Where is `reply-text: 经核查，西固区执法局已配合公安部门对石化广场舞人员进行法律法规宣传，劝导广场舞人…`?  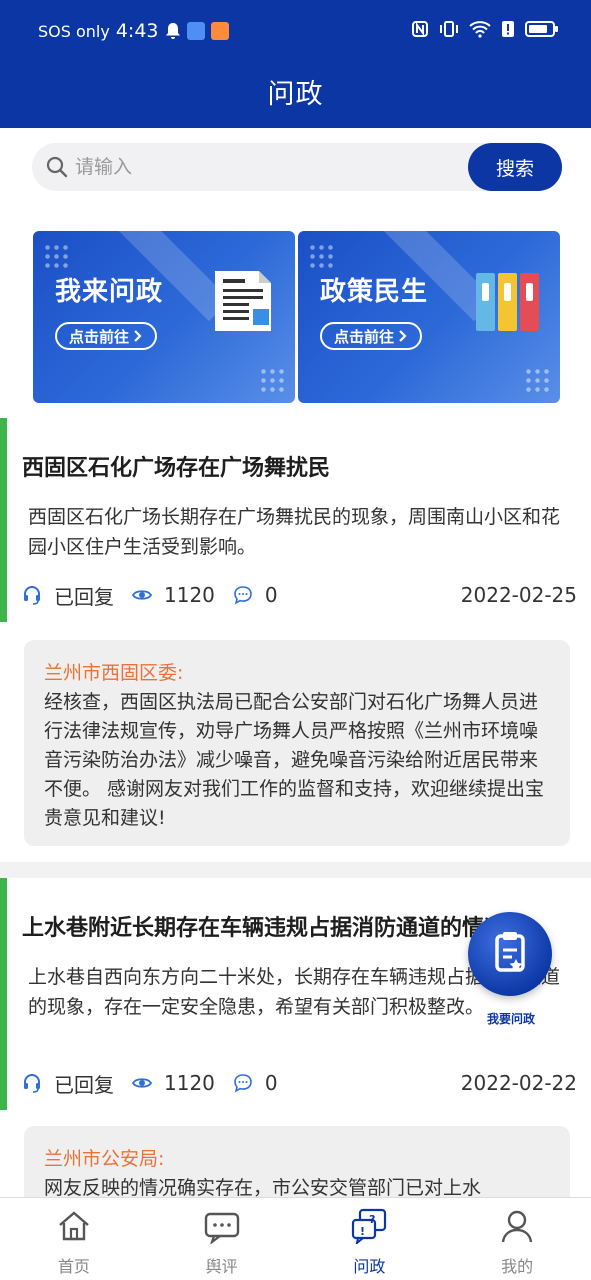
reply-text: 经核查，西固区执法局已配合公安部门对石化广场舞人员进行法律法规宣传，劝导广场舞人… is located at coordinates (294, 760).